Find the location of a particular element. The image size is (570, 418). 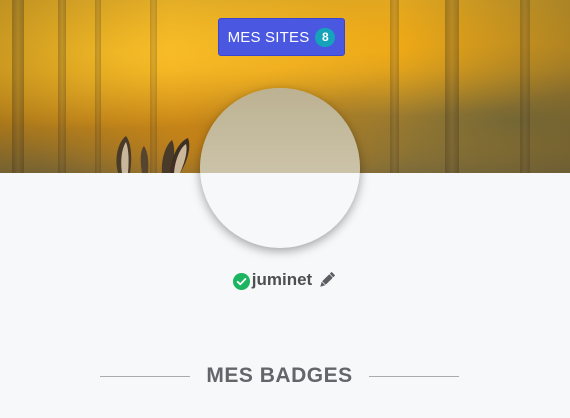

badges-section-heading: MES BADGES is located at coordinates (279, 376).